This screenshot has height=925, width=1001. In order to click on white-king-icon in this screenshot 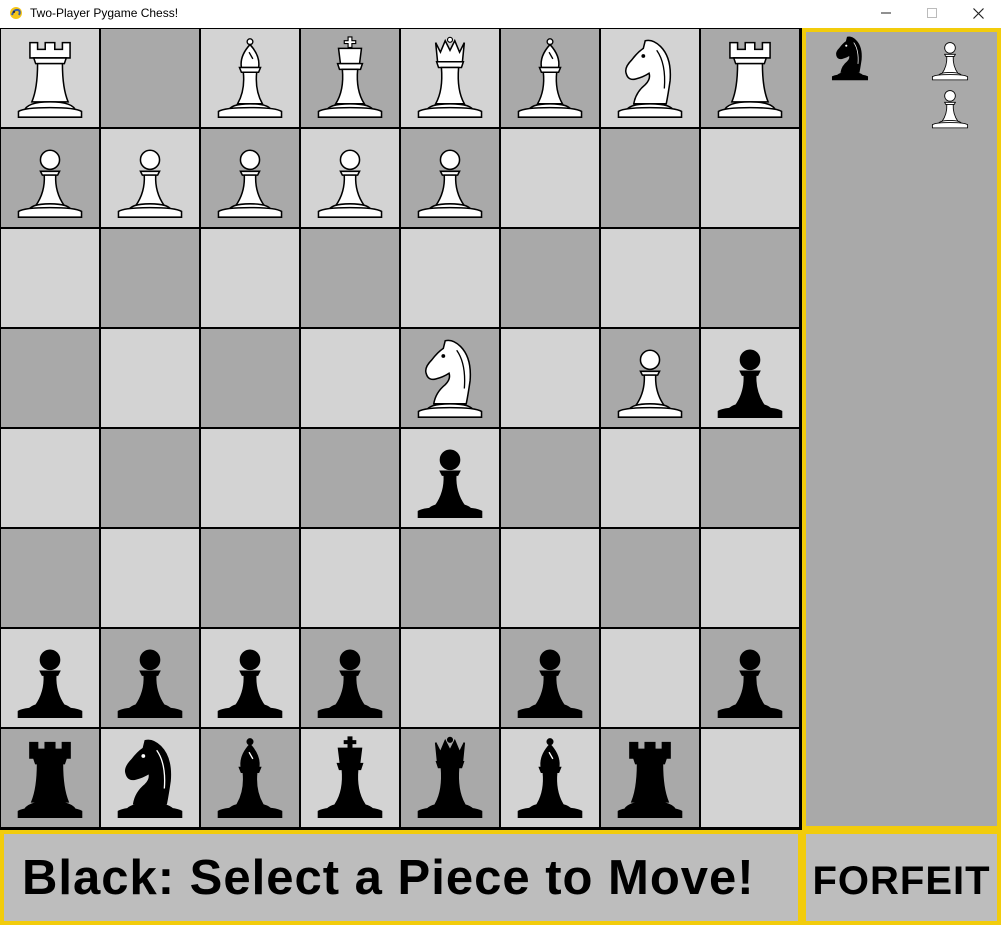, I will do `click(350, 78)`.